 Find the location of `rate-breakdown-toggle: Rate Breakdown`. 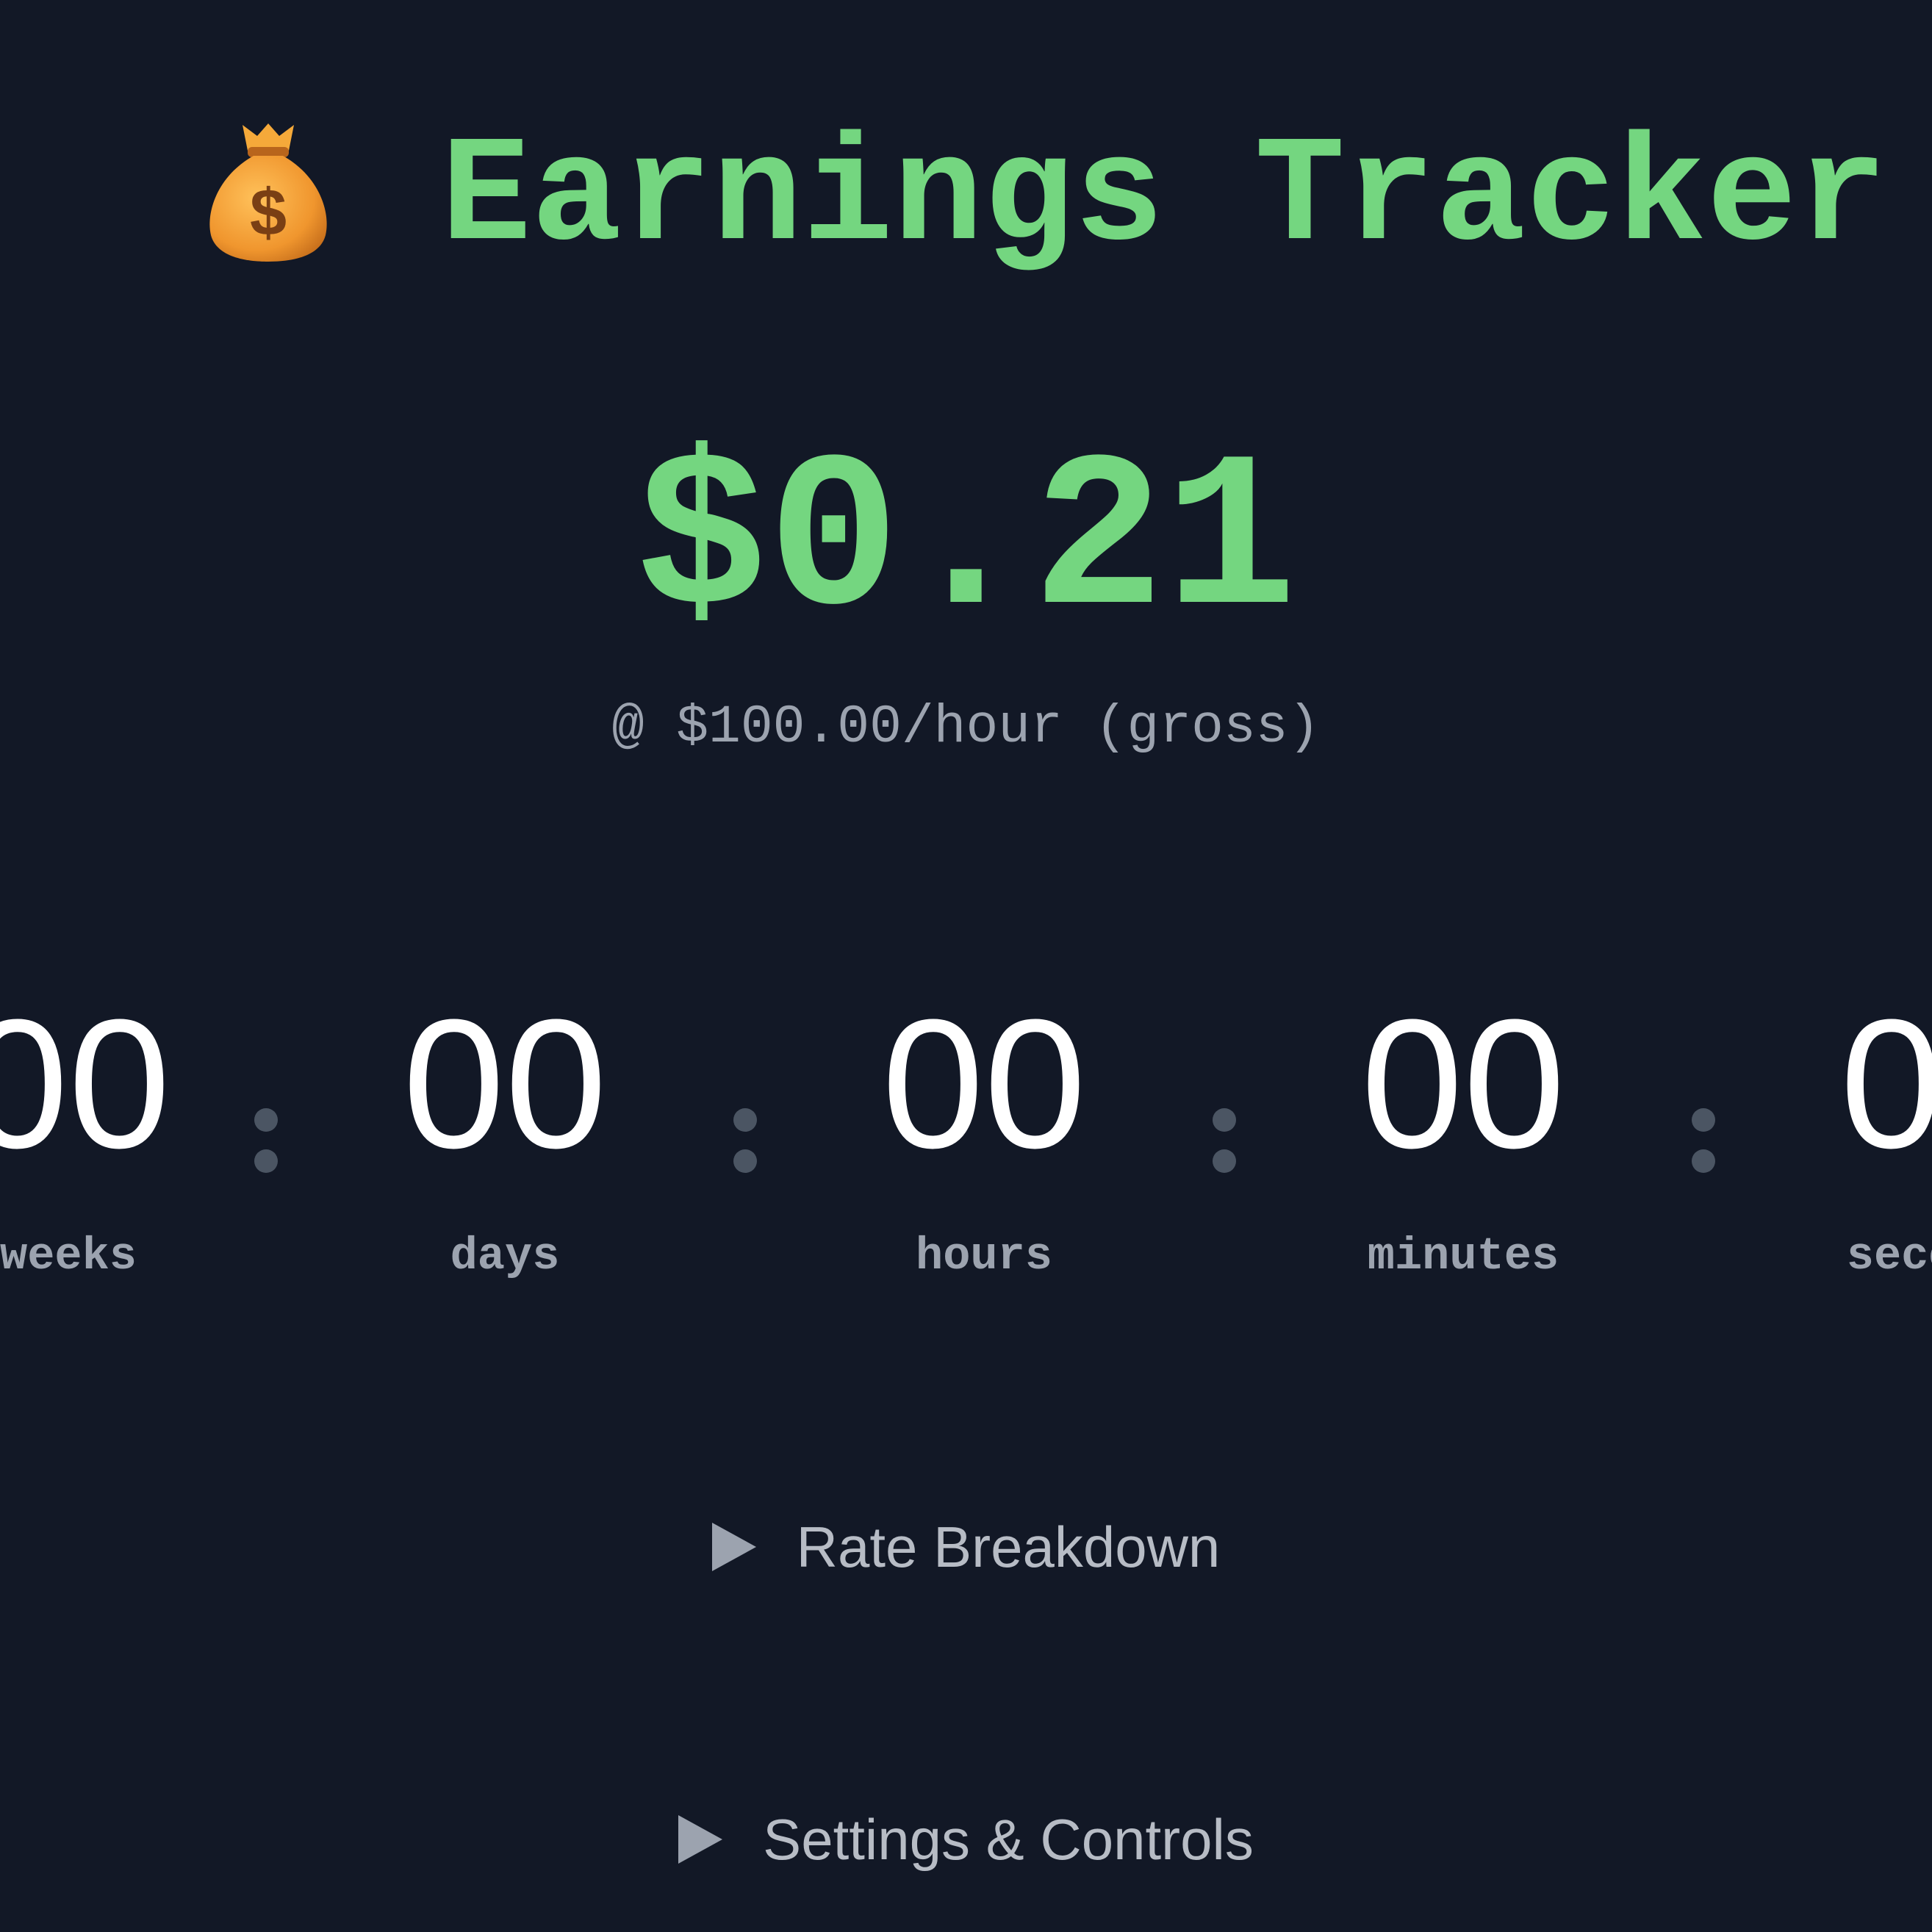

rate-breakdown-toggle: Rate Breakdown is located at coordinates (966, 1547).